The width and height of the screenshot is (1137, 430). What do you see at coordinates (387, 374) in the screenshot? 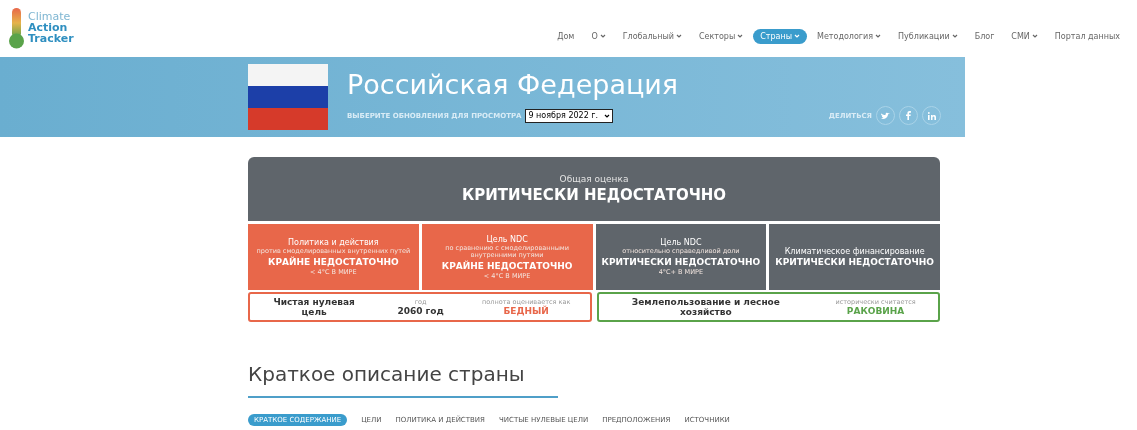
I see `section-heading: Краткое описание страны` at bounding box center [387, 374].